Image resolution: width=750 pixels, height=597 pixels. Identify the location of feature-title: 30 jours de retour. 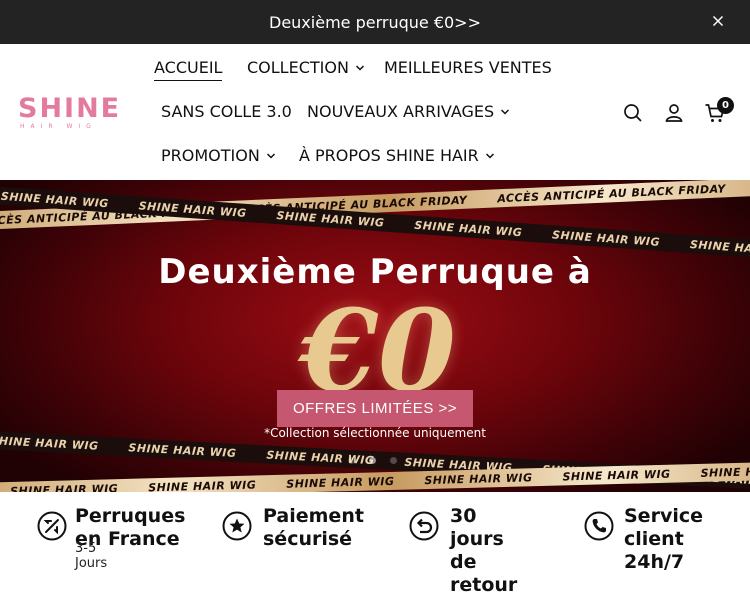
(483, 551).